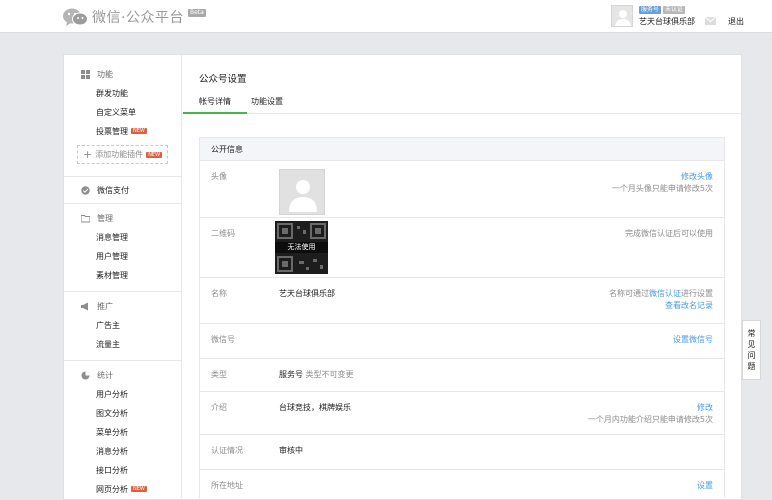 Image resolution: width=772 pixels, height=500 pixels. I want to click on type-note: 类型不可变更, so click(329, 374).